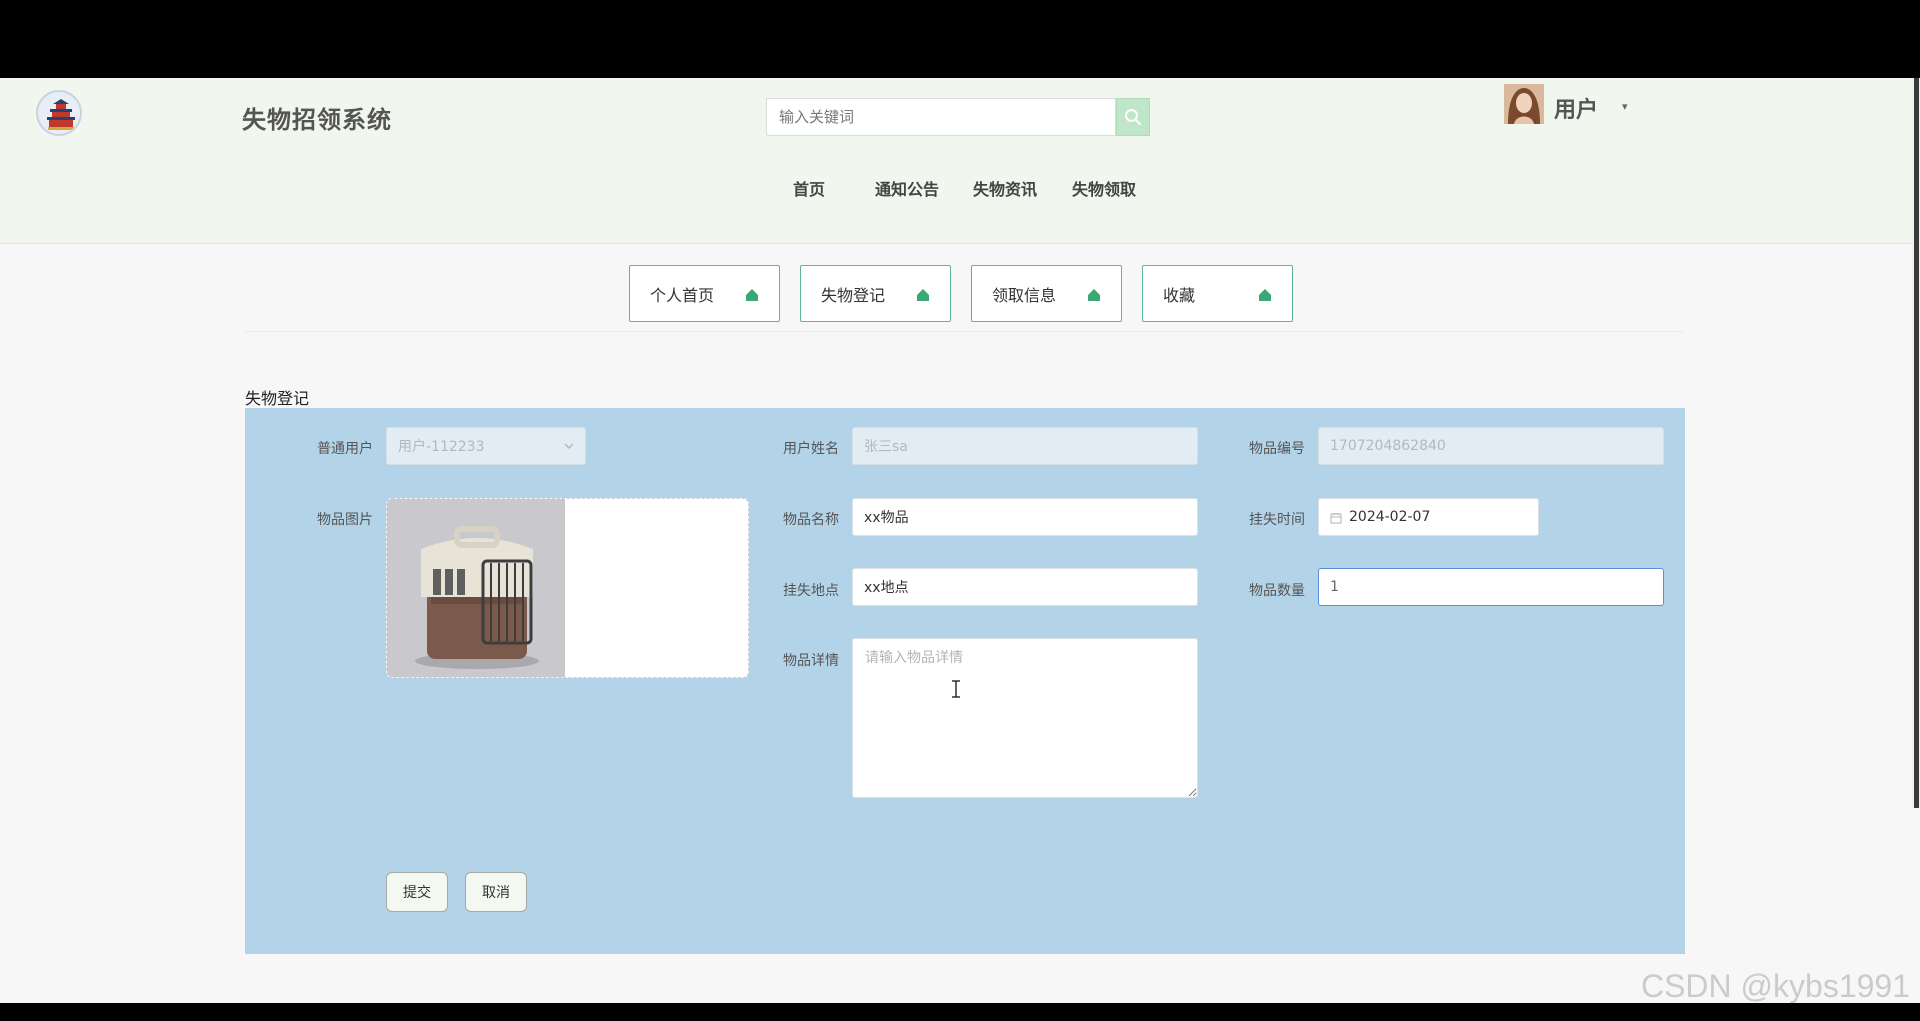  I want to click on main-nav: 首页 通知公告 失物资讯 失物领取, so click(960, 191).